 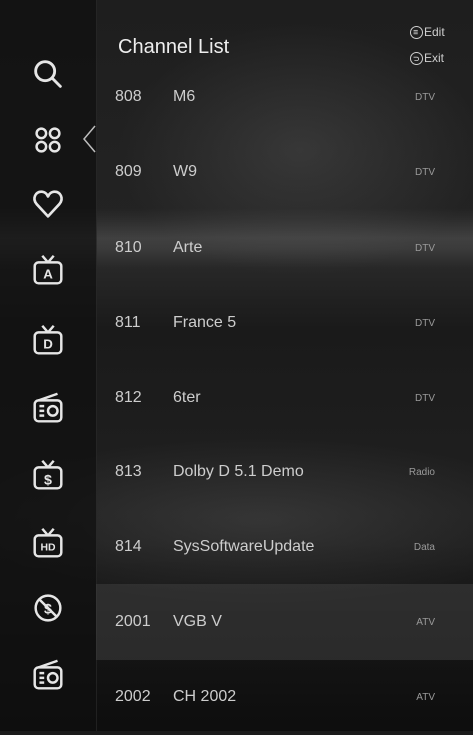 What do you see at coordinates (416, 32) in the screenshot?
I see `menu-icon` at bounding box center [416, 32].